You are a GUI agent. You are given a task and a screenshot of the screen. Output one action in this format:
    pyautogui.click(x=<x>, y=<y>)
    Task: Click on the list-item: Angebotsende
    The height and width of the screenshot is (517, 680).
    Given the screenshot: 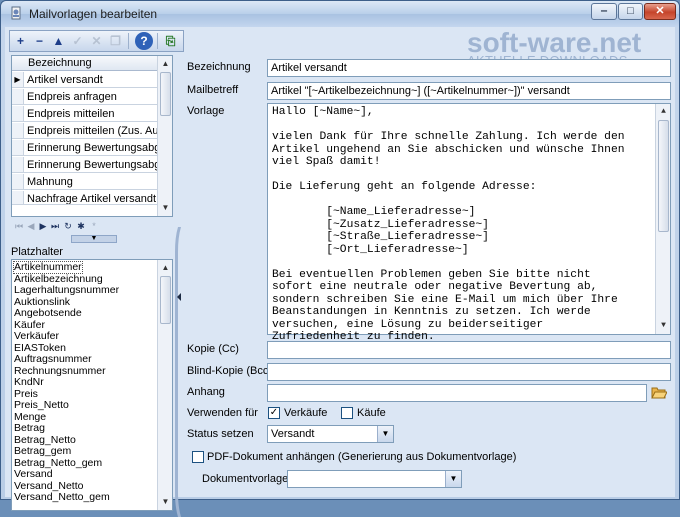 What is the action you would take?
    pyautogui.click(x=48, y=313)
    